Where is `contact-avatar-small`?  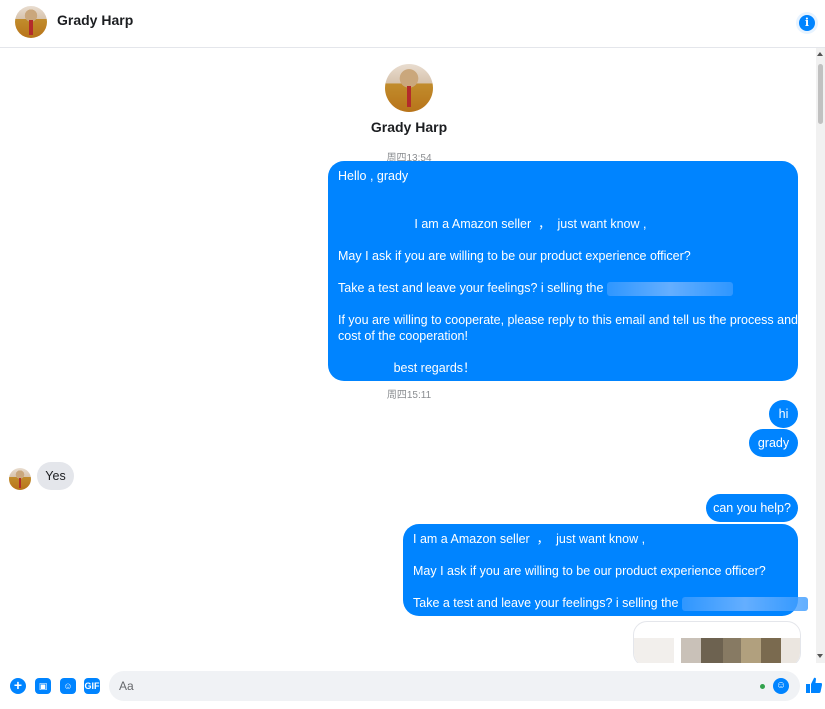 contact-avatar-small is located at coordinates (20, 479).